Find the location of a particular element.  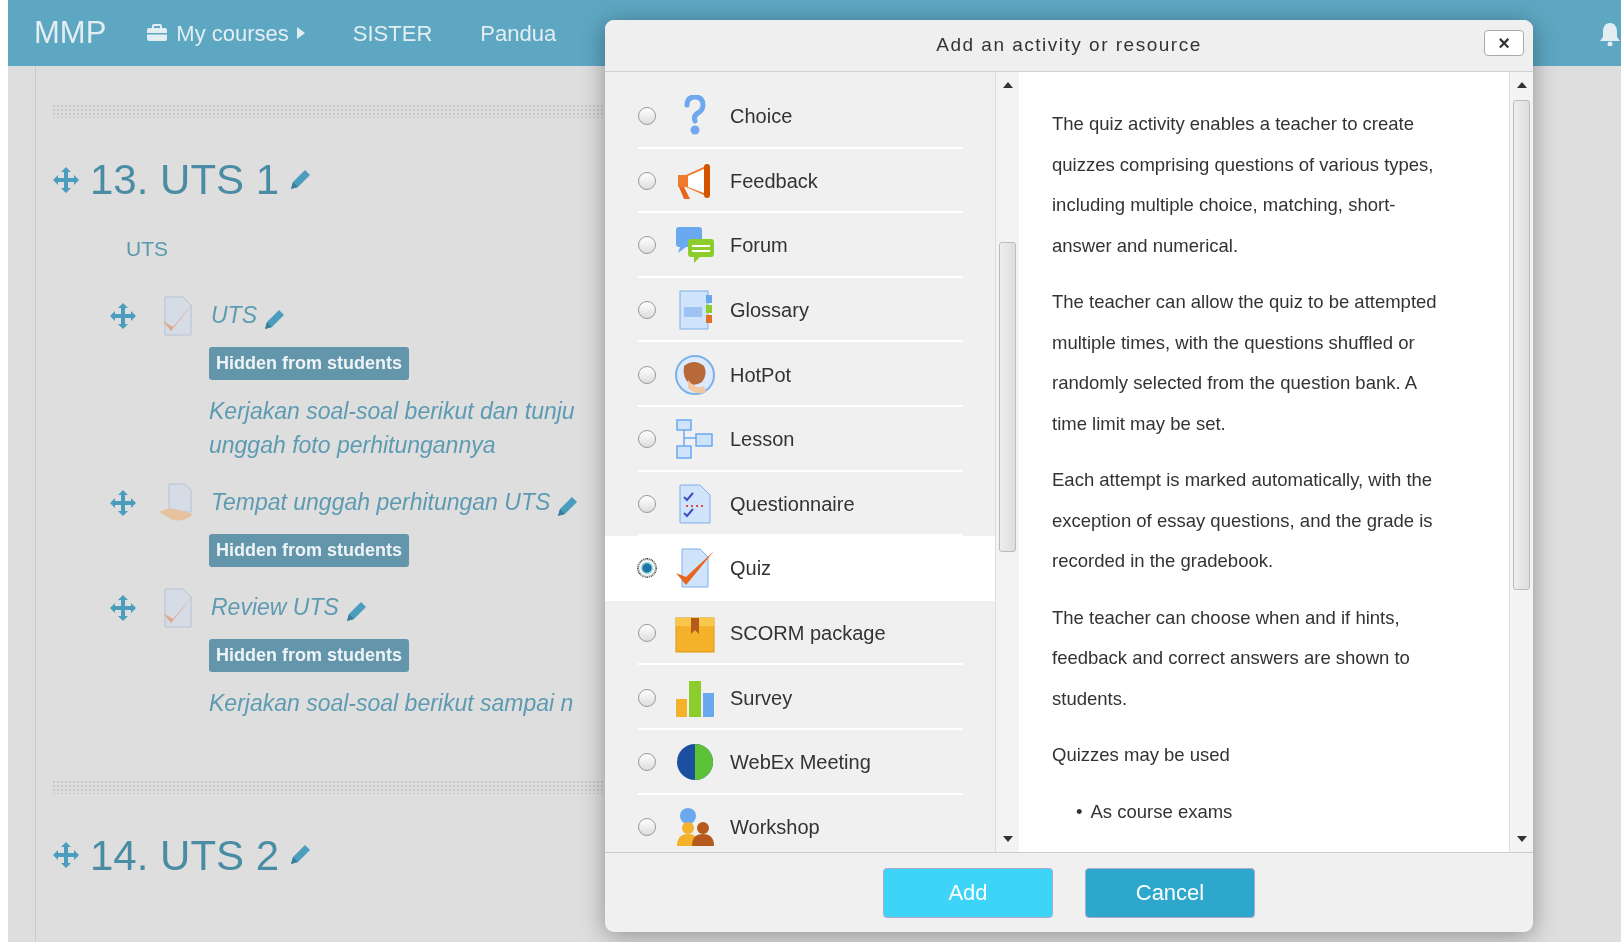

activity-description: Kerjakan soal-soal berikut dan tunju unggah foto perhitungannya is located at coordinates (392, 428).